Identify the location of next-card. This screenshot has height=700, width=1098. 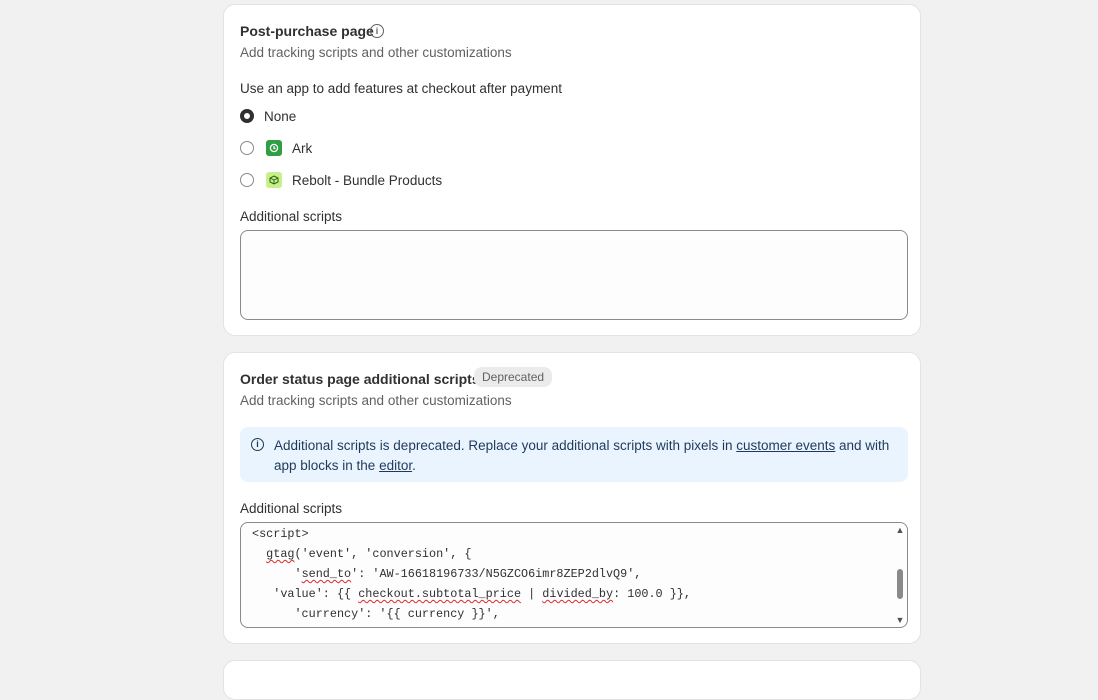
(572, 680).